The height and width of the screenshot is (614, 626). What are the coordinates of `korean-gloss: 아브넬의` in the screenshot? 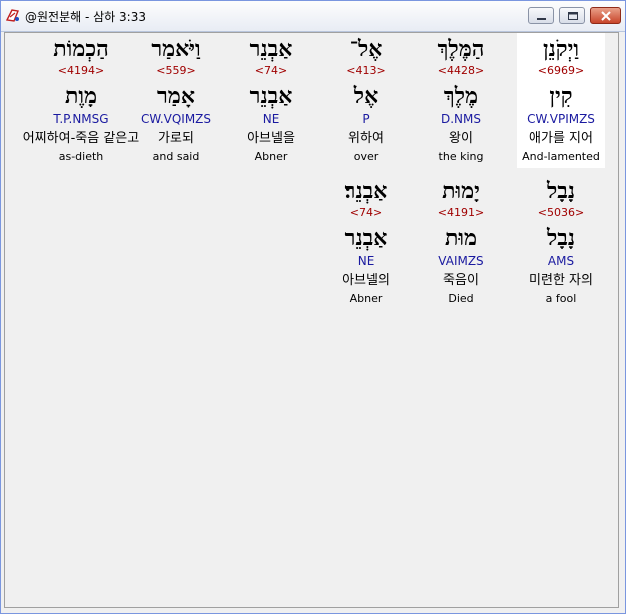 It's located at (366, 280).